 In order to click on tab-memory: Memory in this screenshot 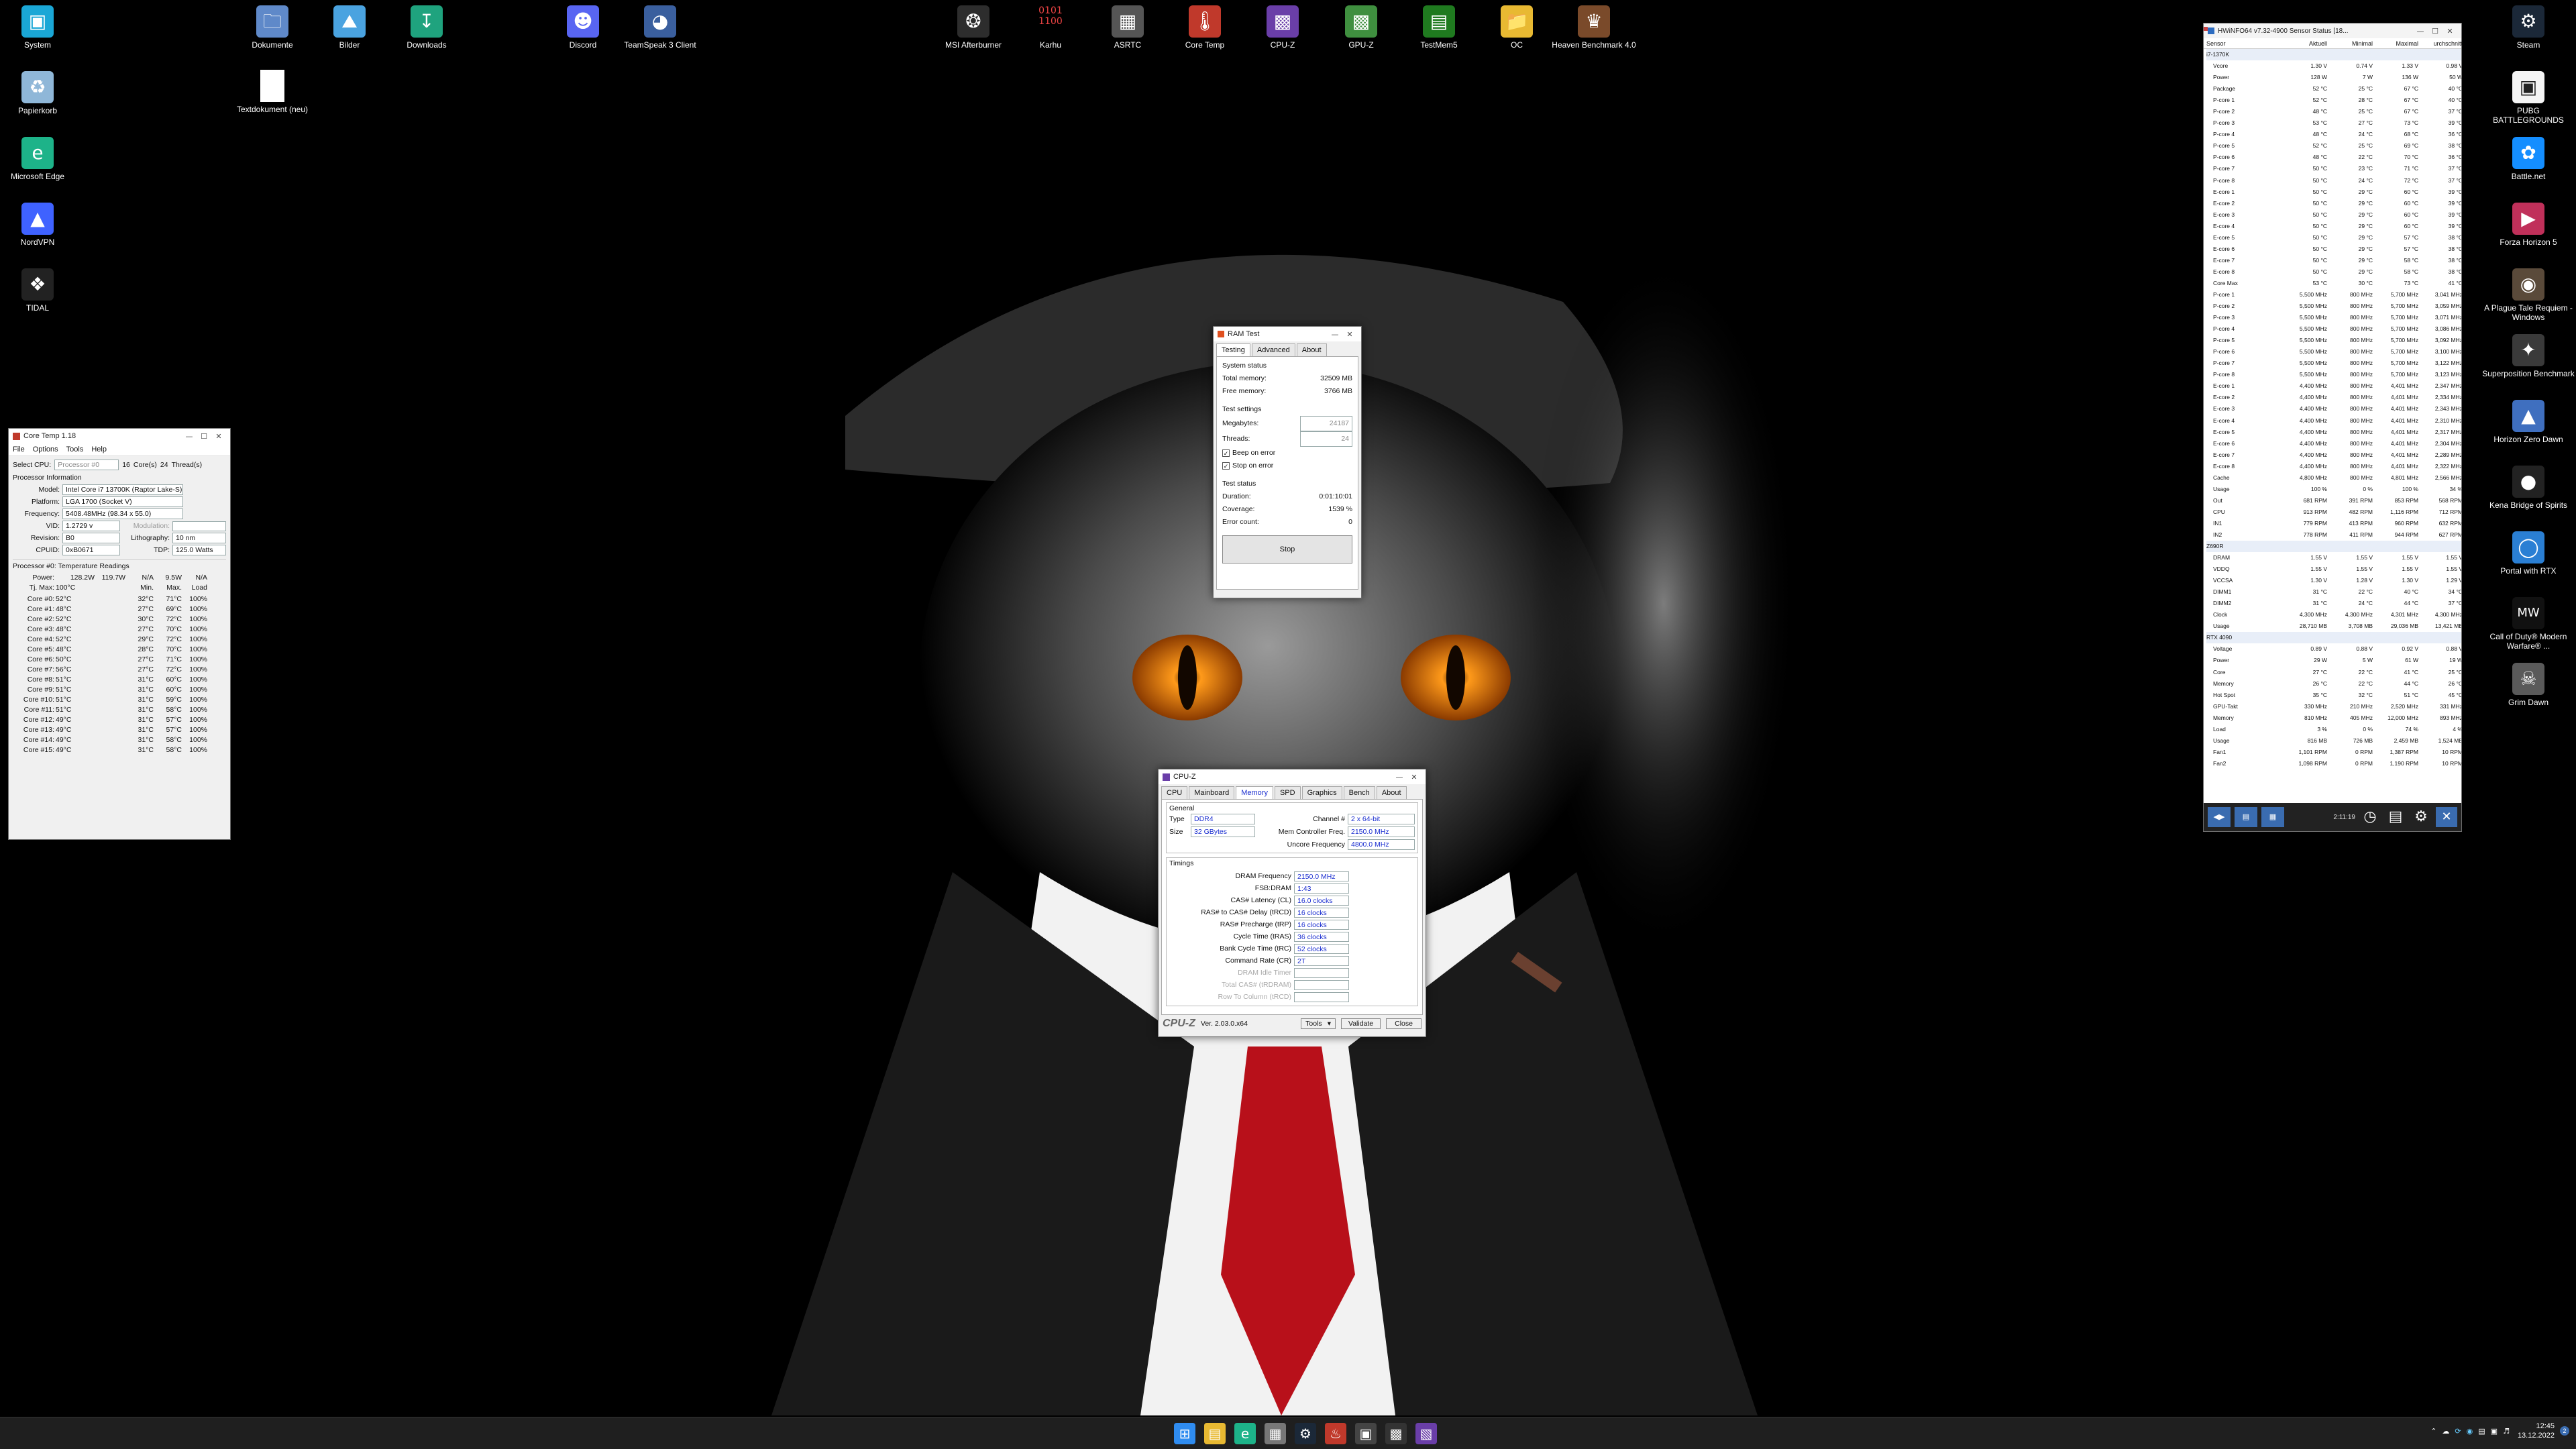, I will do `click(1254, 792)`.